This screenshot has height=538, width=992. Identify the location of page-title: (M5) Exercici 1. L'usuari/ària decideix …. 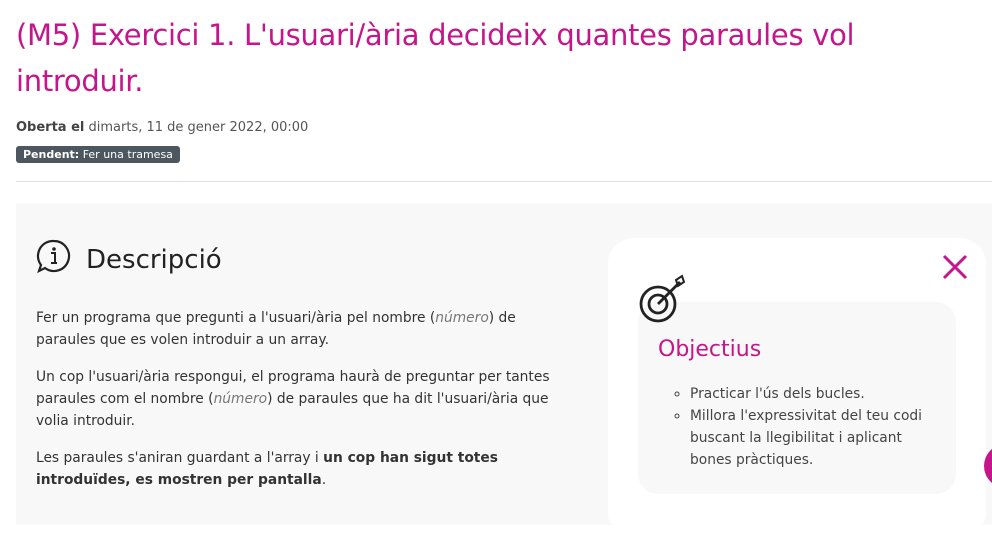
(435, 58).